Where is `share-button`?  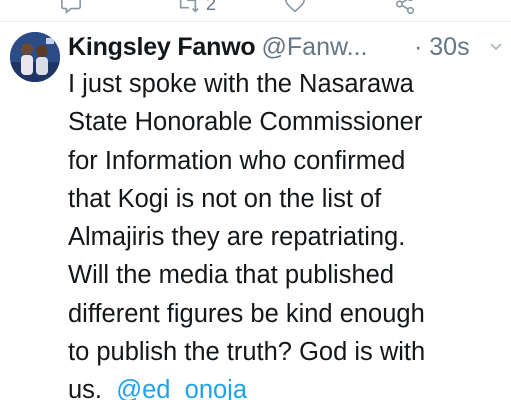
share-button is located at coordinates (405, 8).